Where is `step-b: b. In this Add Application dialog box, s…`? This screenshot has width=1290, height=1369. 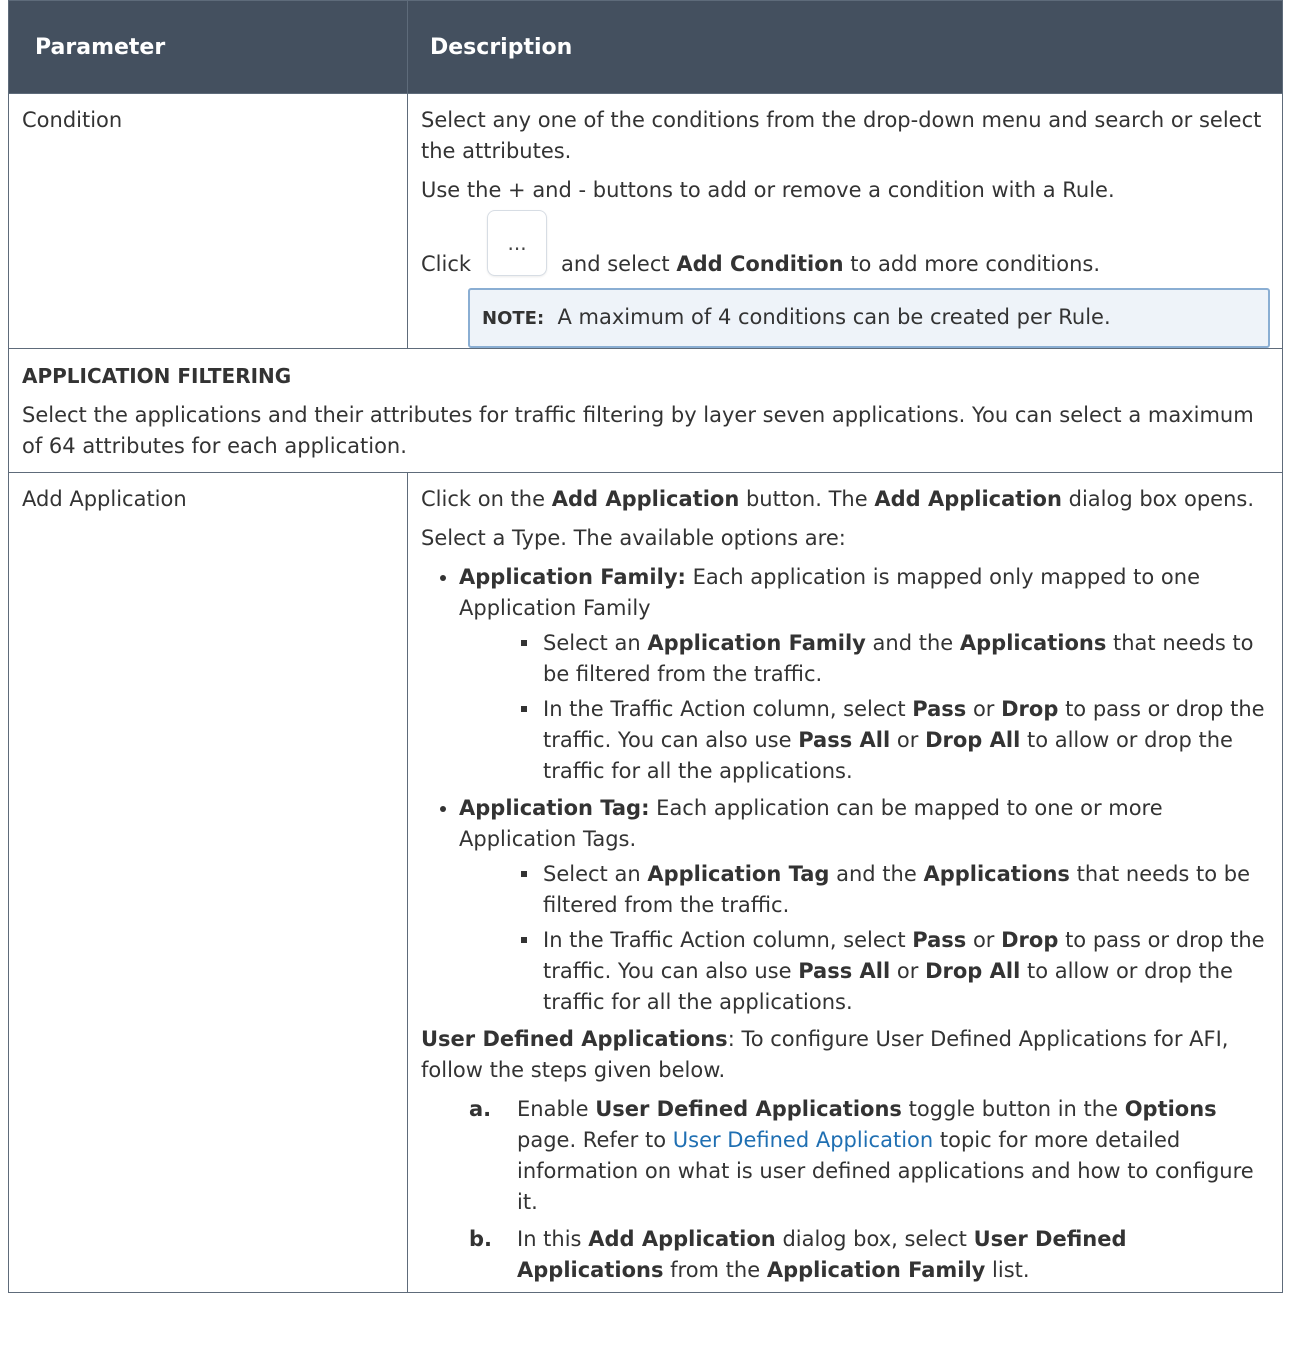 step-b: b. In this Add Application dialog box, s… is located at coordinates (798, 1254).